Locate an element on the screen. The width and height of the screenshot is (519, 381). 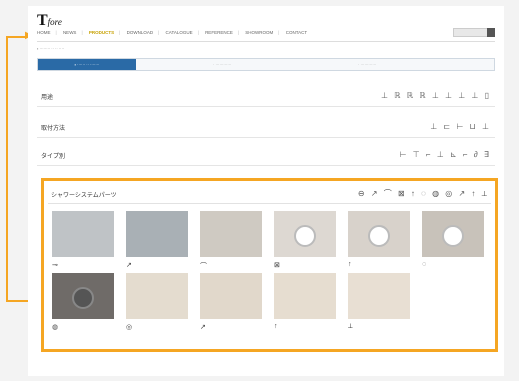
search-button is located at coordinates (491, 32).